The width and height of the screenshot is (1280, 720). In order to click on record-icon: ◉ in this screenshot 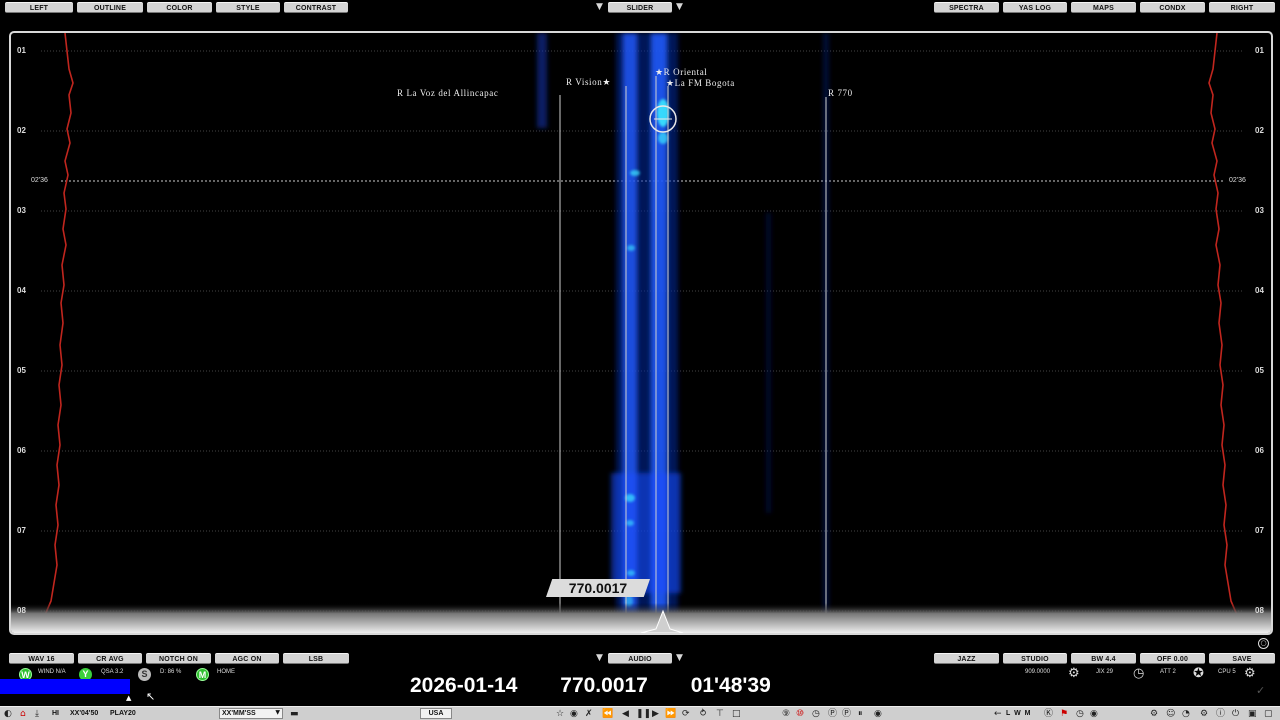, I will do `click(574, 714)`.